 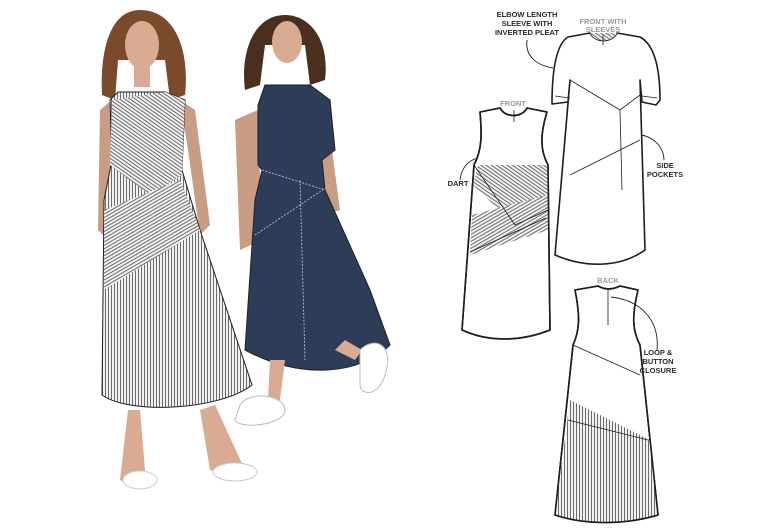 I want to click on pockets-arrow, so click(x=653, y=147).